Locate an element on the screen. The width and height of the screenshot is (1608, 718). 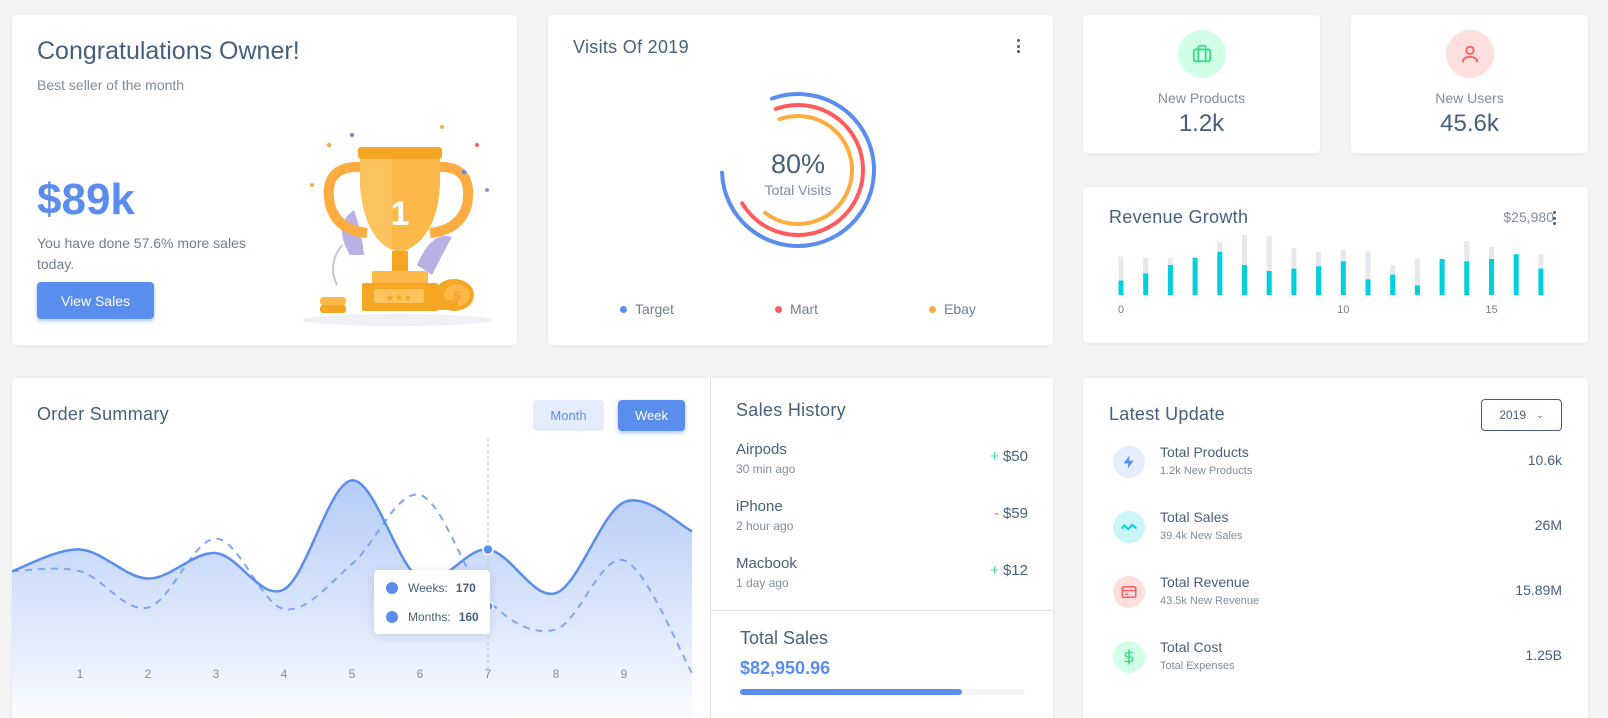
trophy-illustration: 1 ★★★ $ is located at coordinates (397, 225).